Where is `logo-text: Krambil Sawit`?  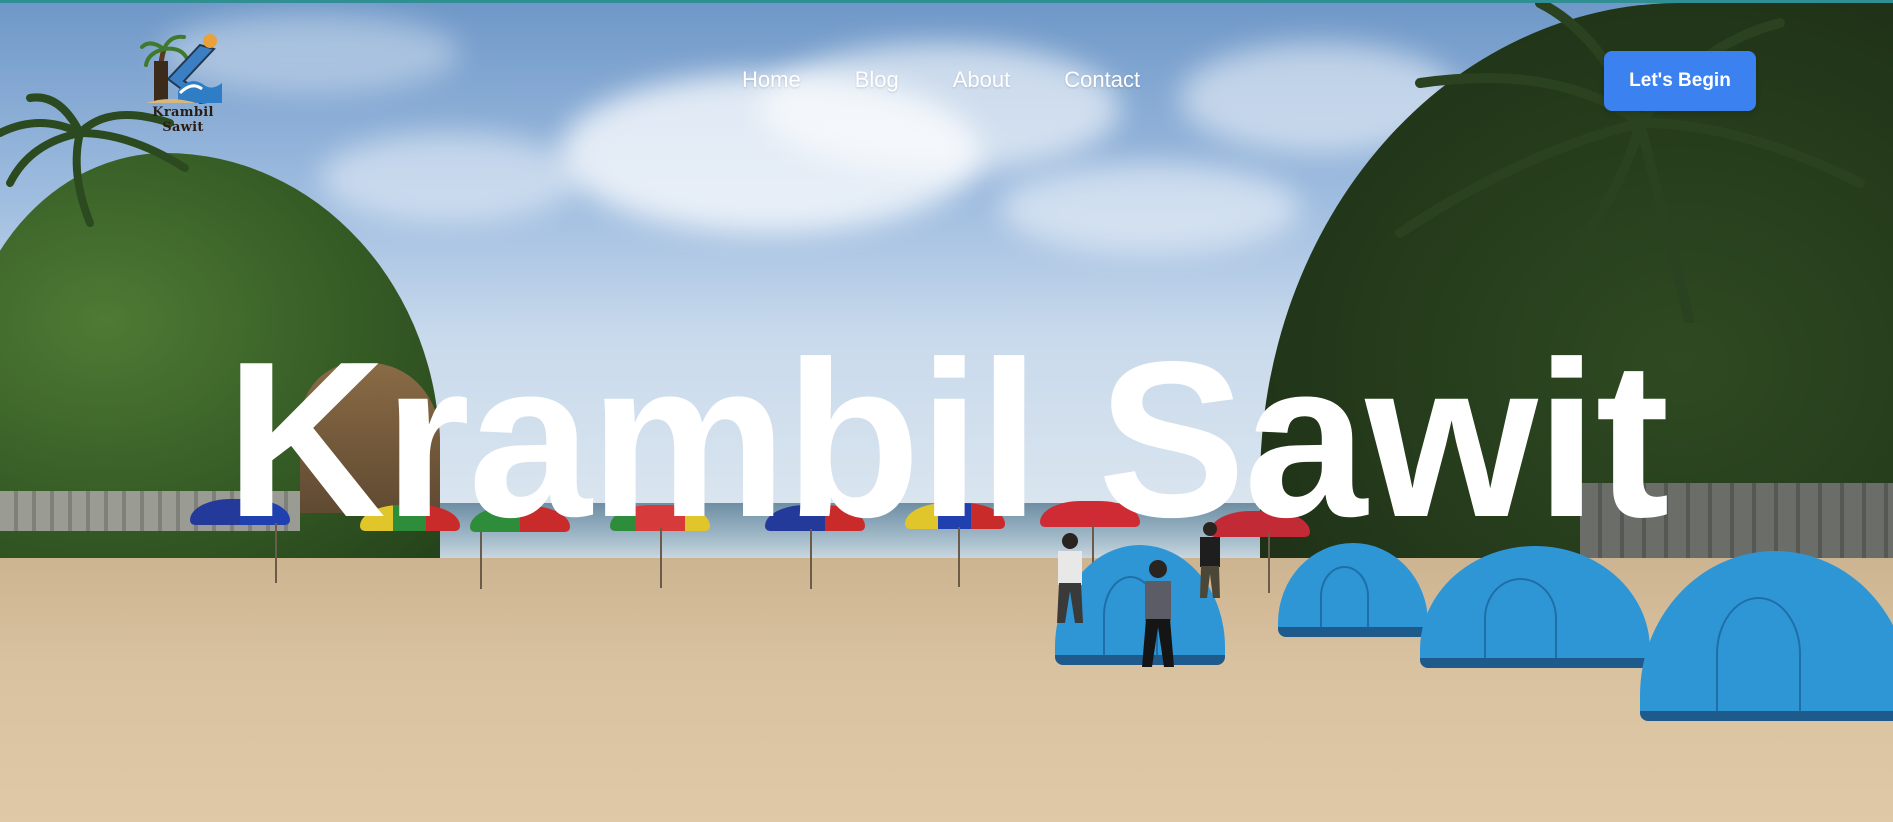
logo-text: Krambil Sawit is located at coordinates (183, 120).